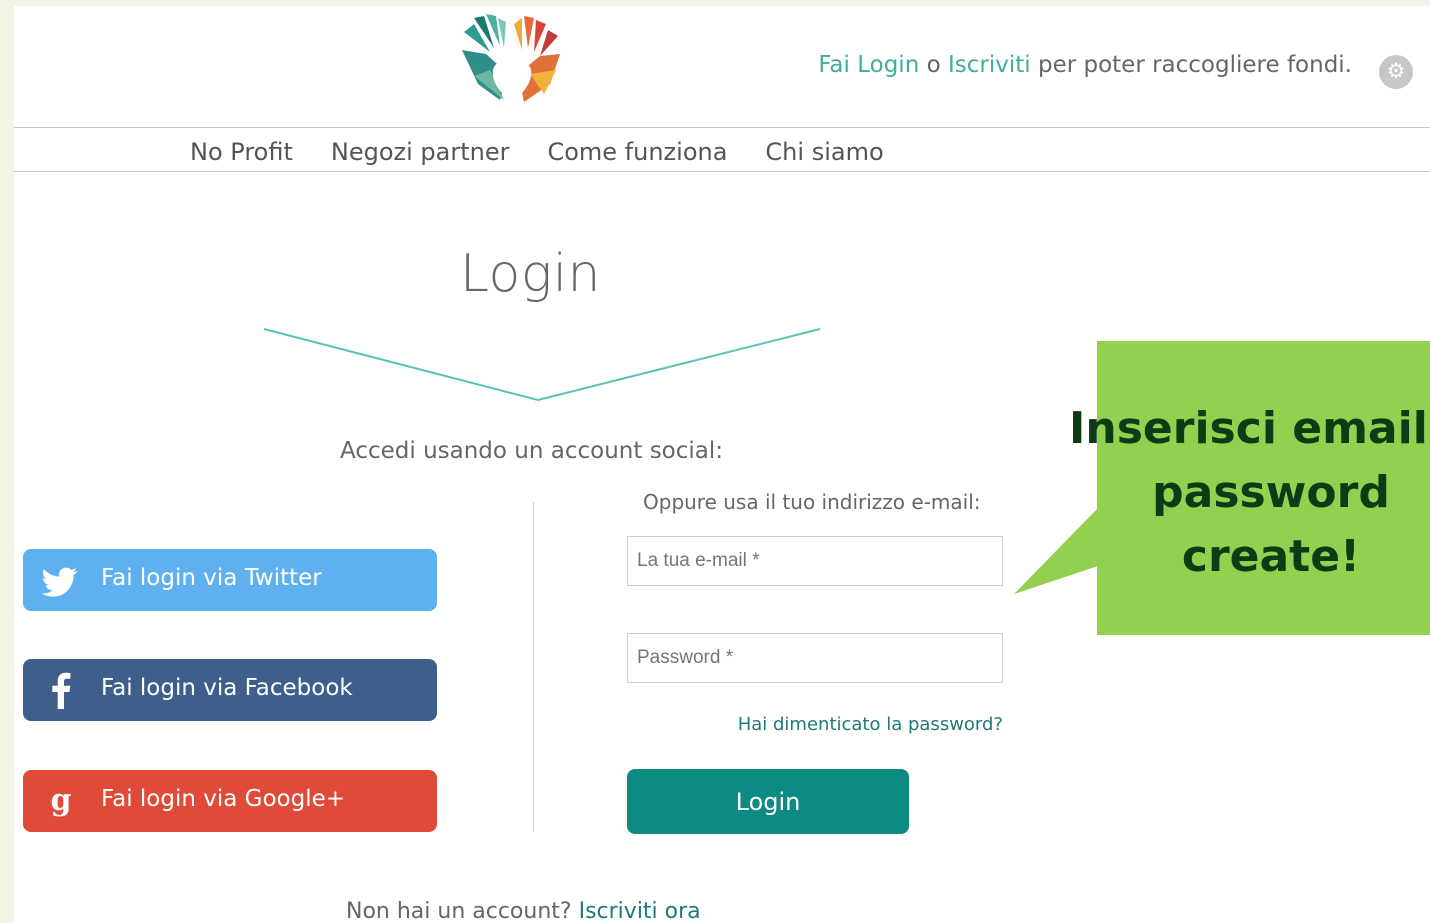 The width and height of the screenshot is (1430, 923). I want to click on callout-text: Inserisci email e password create!, so click(1248, 492).